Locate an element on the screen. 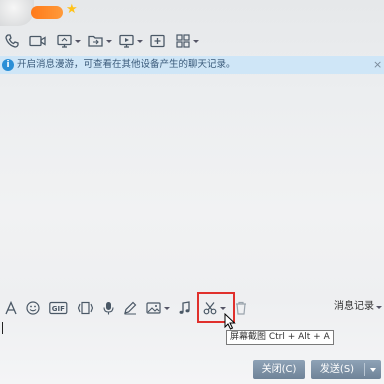  emoji-button is located at coordinates (33, 308).